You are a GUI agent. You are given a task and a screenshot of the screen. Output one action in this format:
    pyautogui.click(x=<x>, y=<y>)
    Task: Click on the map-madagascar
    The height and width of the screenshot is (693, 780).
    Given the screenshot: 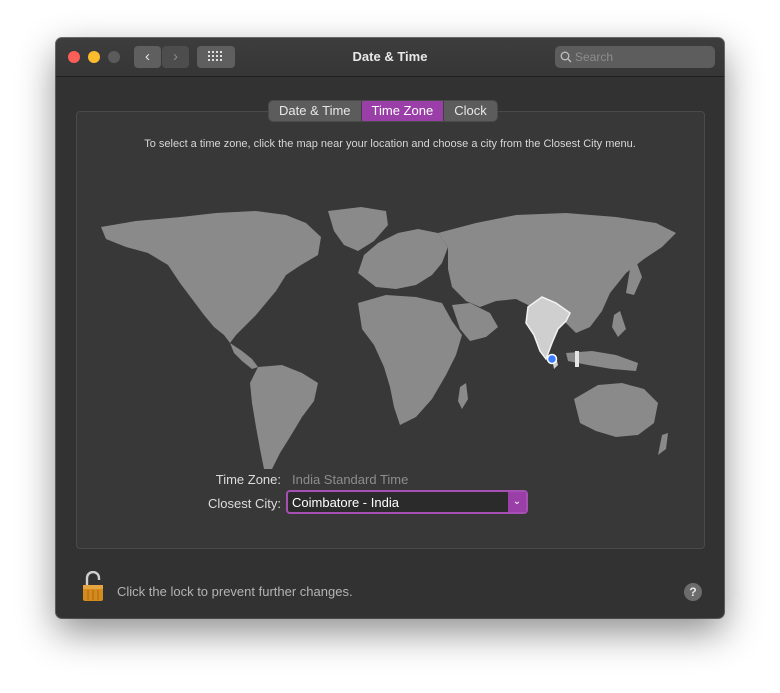 What is the action you would take?
    pyautogui.click(x=463, y=396)
    